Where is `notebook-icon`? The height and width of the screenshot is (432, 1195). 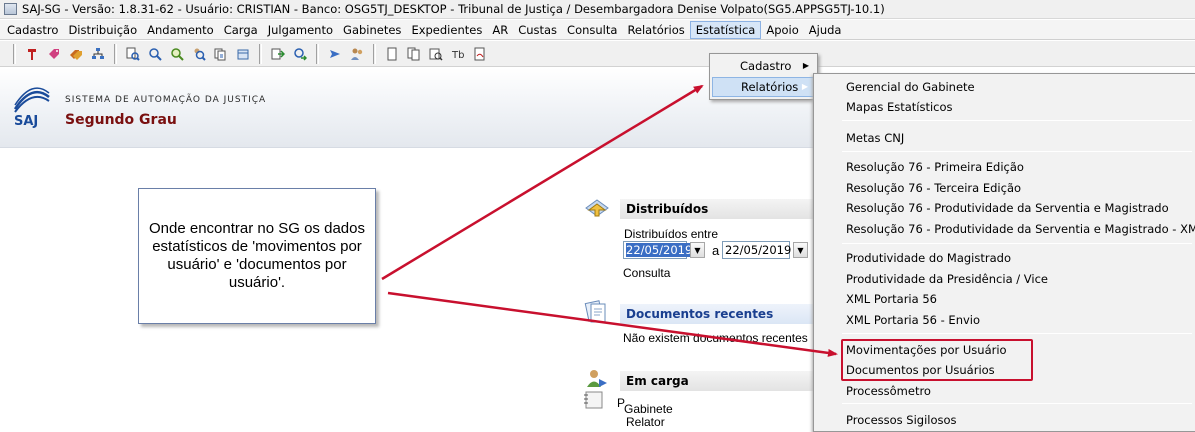 notebook-icon is located at coordinates (593, 400).